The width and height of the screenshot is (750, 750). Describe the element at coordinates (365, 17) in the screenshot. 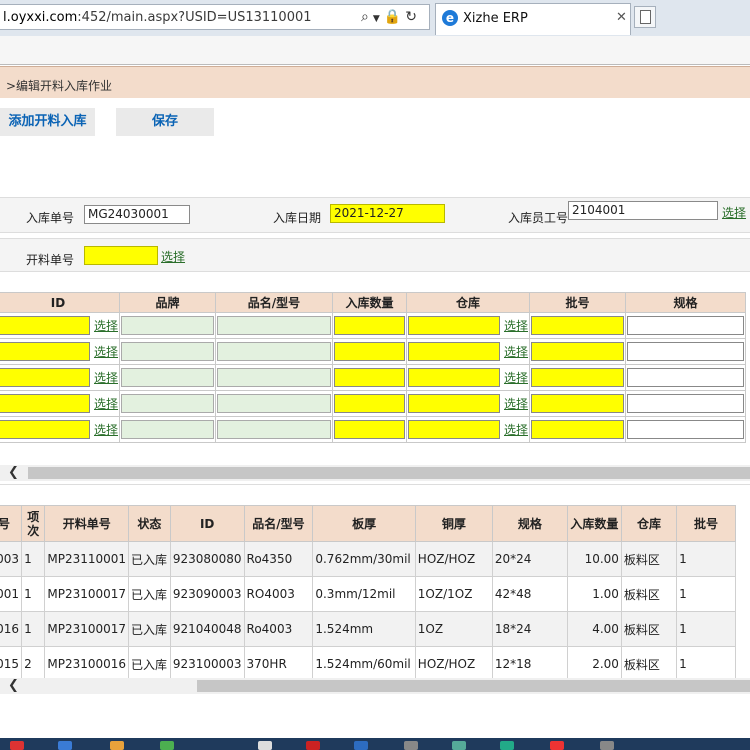

I see `search-icon: ⌕` at that location.